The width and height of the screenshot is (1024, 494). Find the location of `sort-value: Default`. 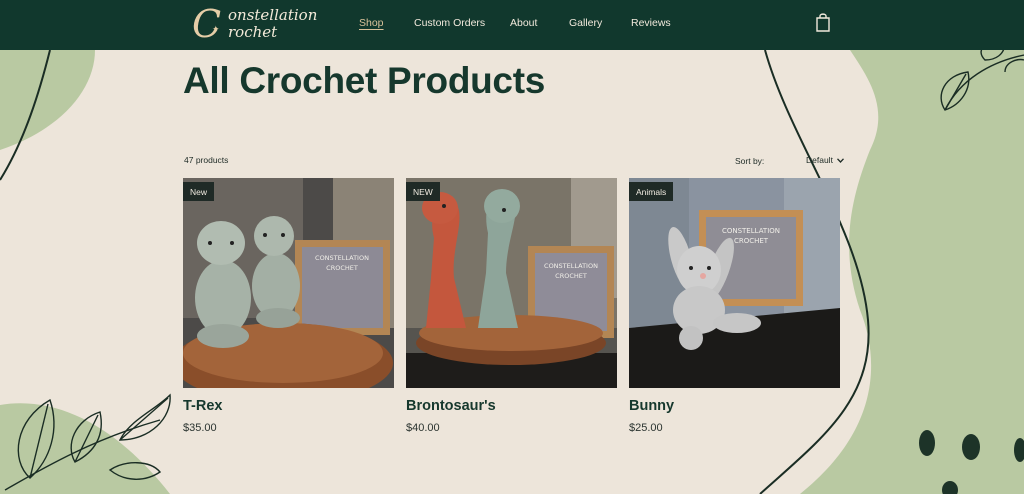

sort-value: Default is located at coordinates (819, 160).